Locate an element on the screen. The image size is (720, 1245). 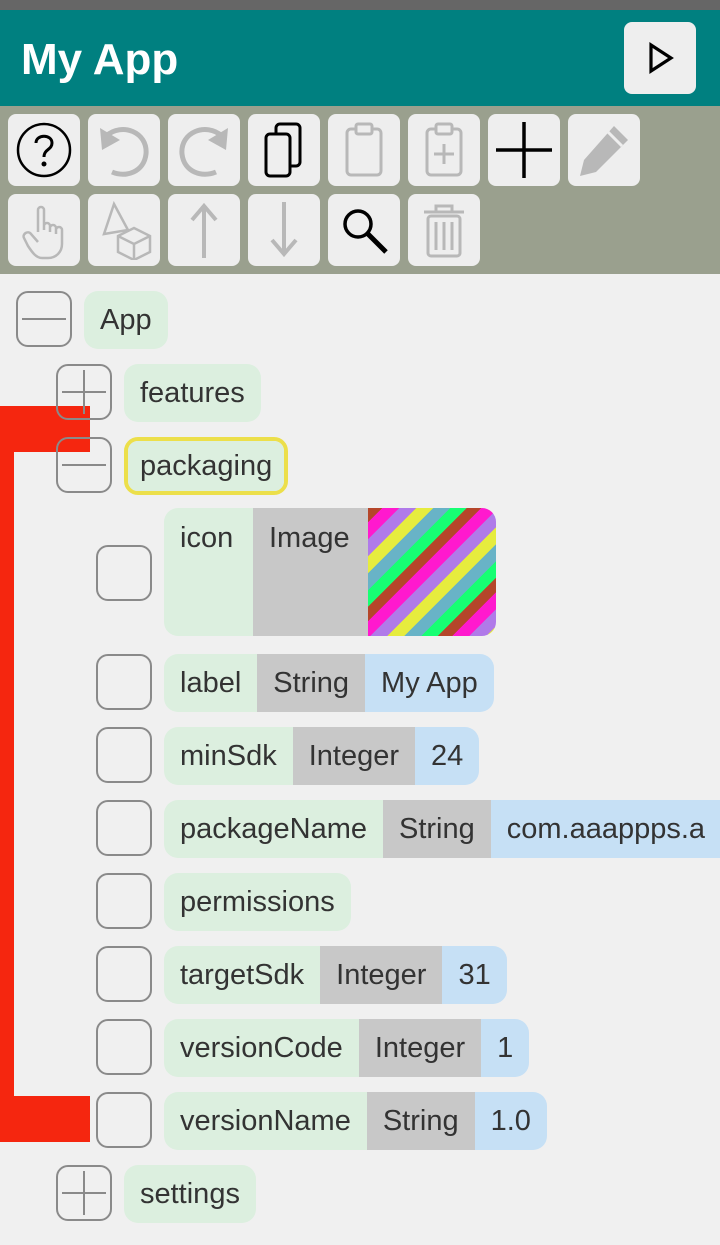
app-title: My App is located at coordinates (100, 59).